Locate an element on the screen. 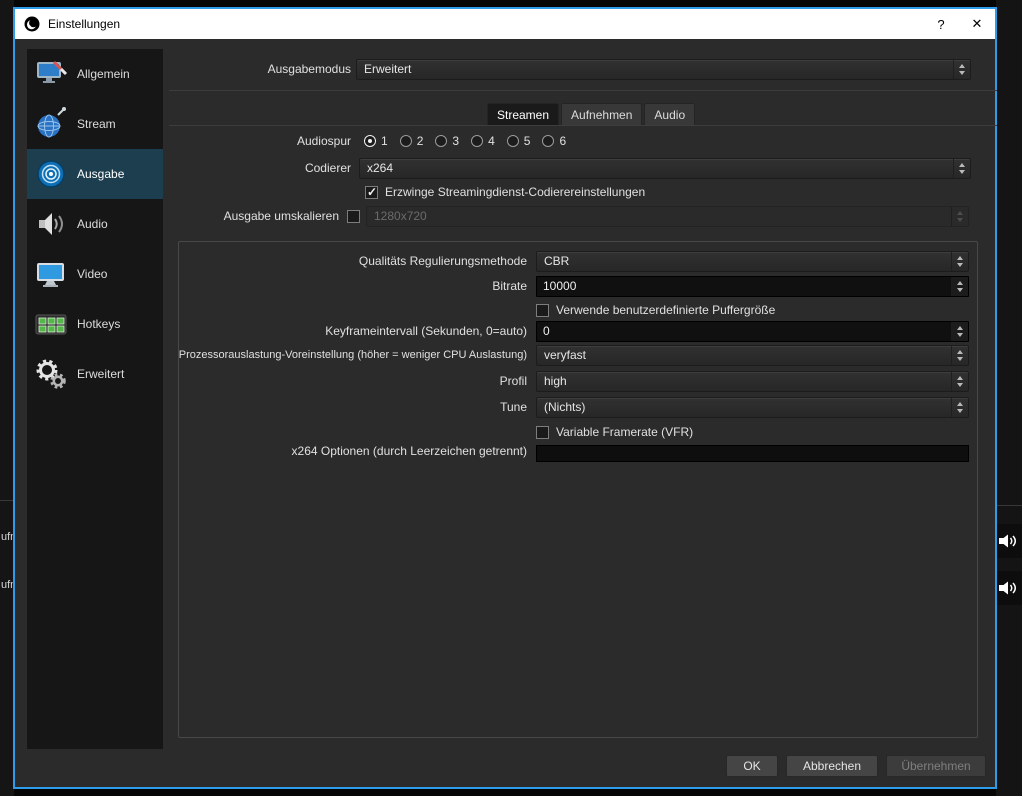 The height and width of the screenshot is (796, 1022). radio-label: 6 is located at coordinates (563, 141).